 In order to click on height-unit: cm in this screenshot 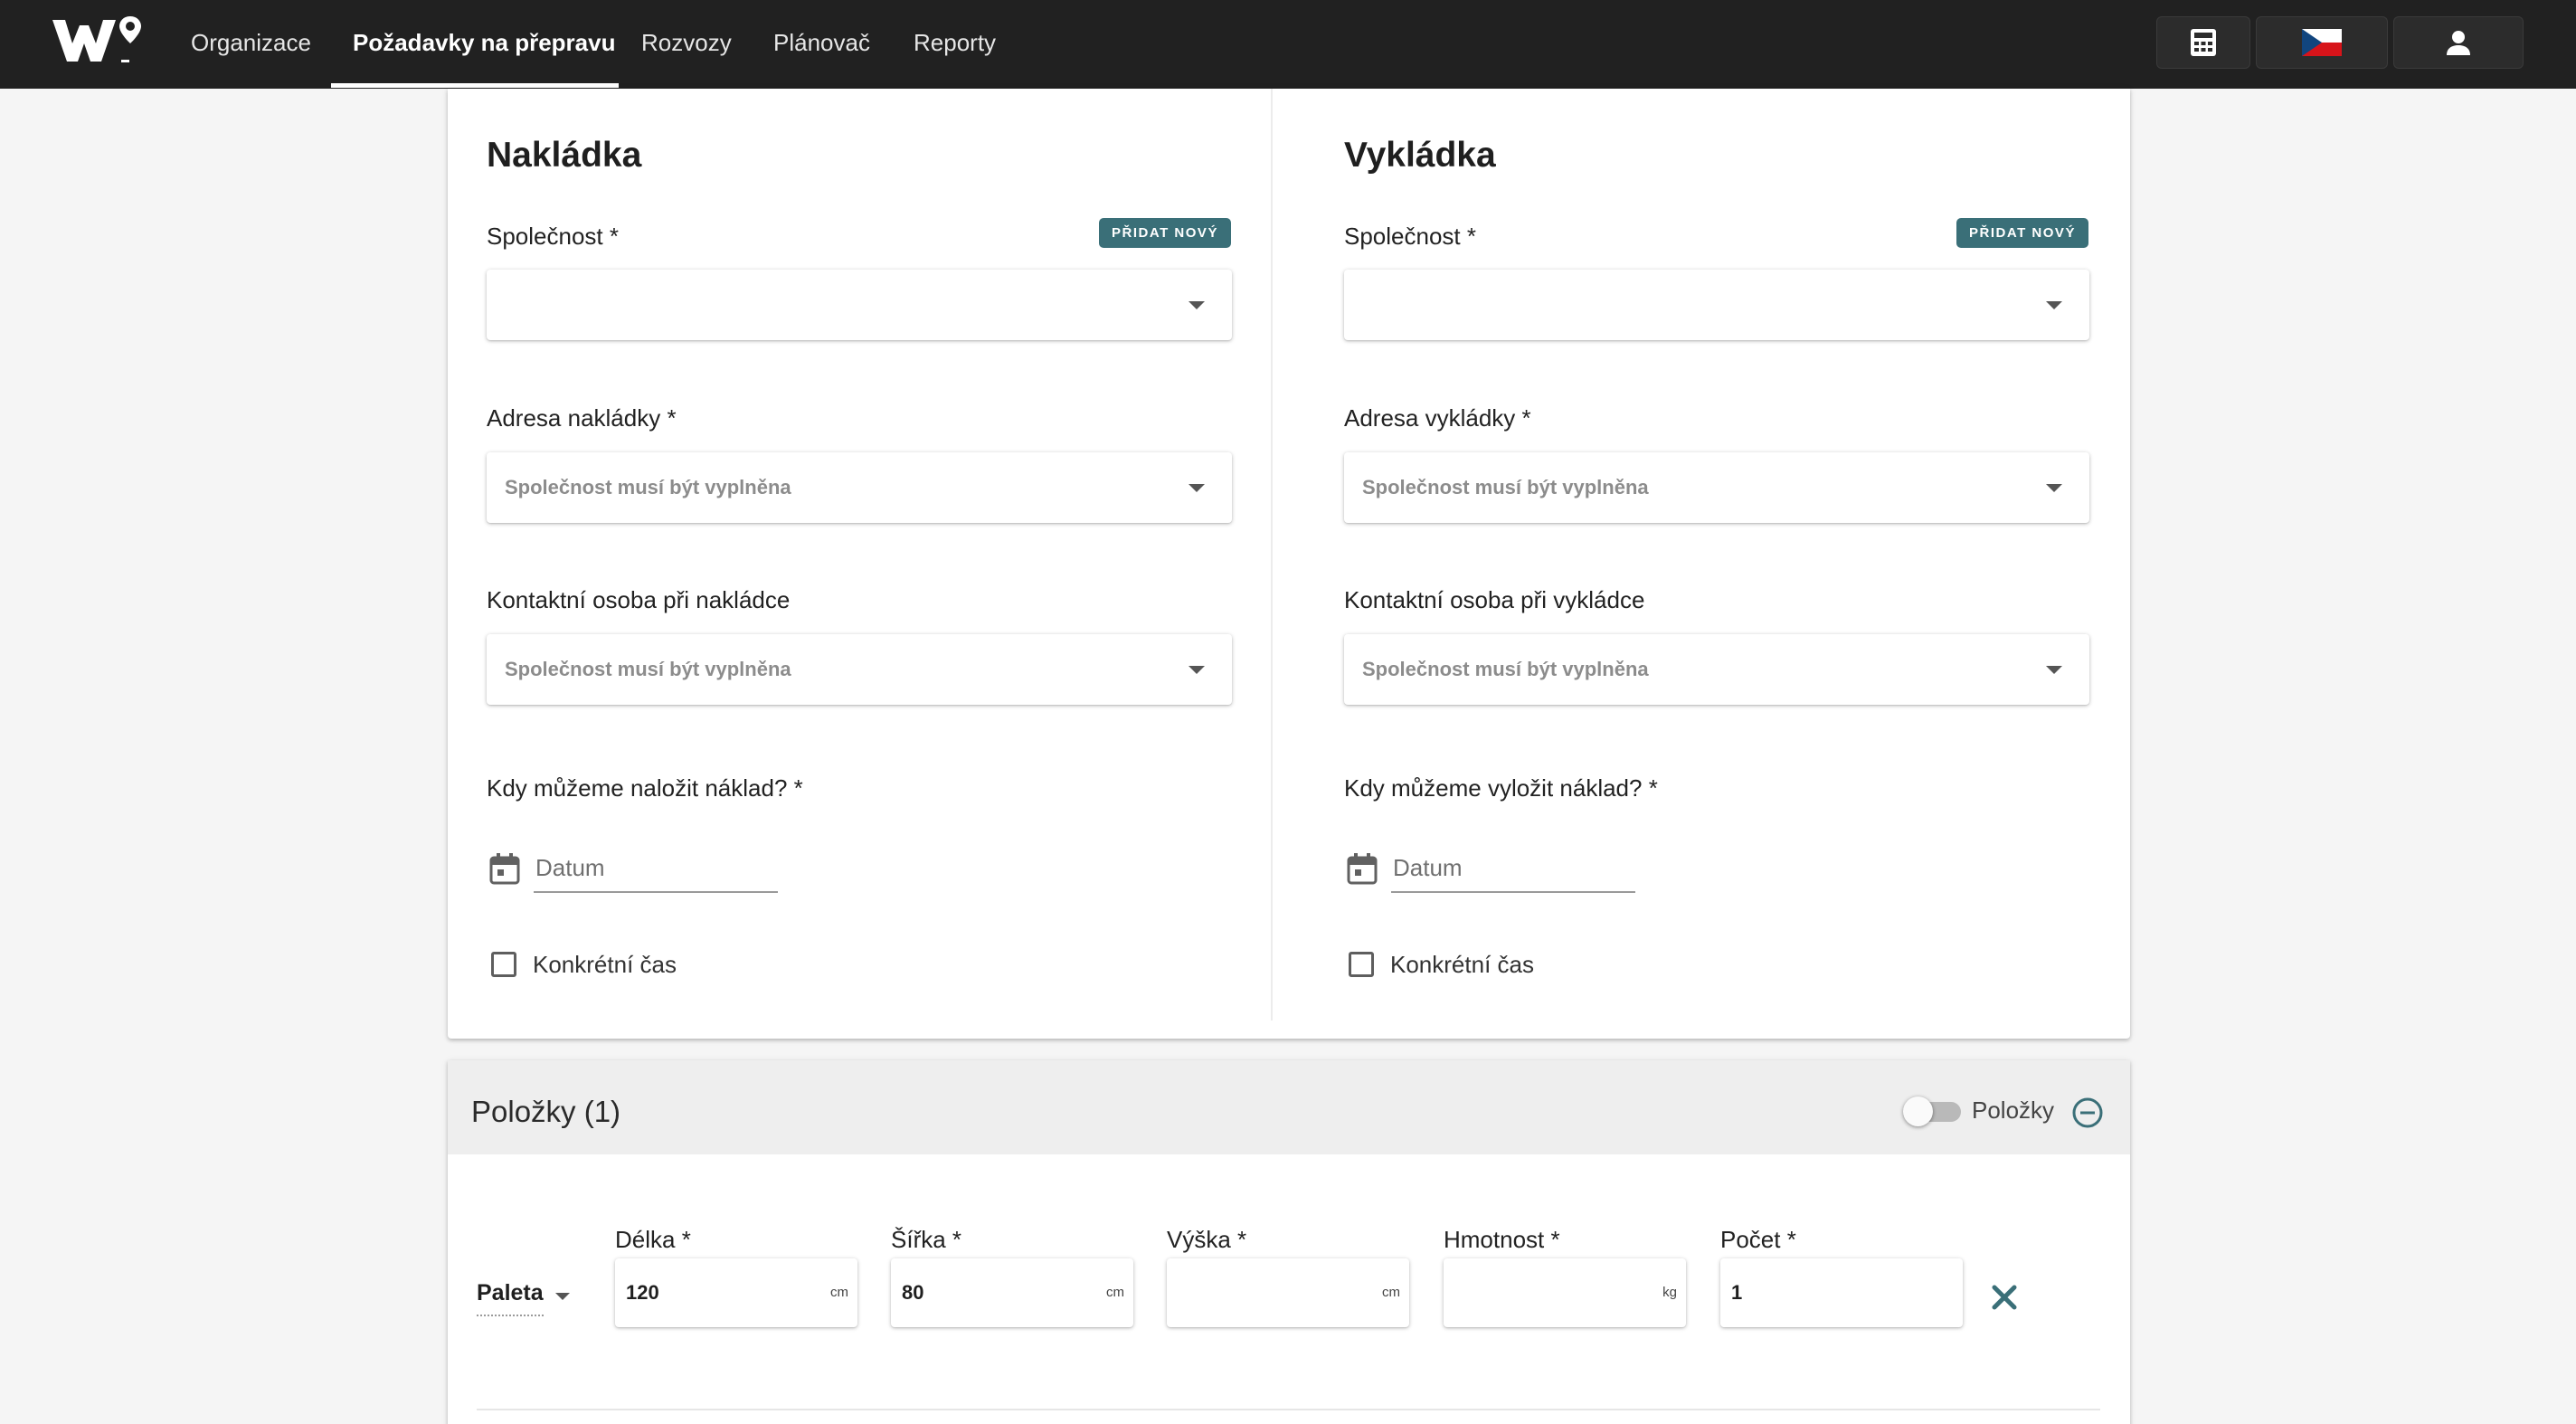, I will do `click(1391, 1292)`.